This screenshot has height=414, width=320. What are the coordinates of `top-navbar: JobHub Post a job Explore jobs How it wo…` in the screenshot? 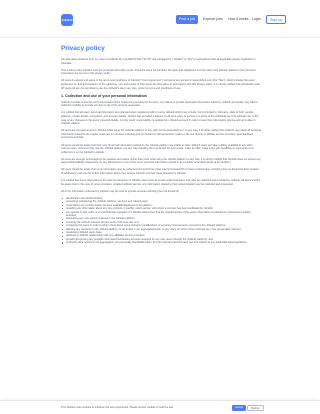 It's located at (160, 19).